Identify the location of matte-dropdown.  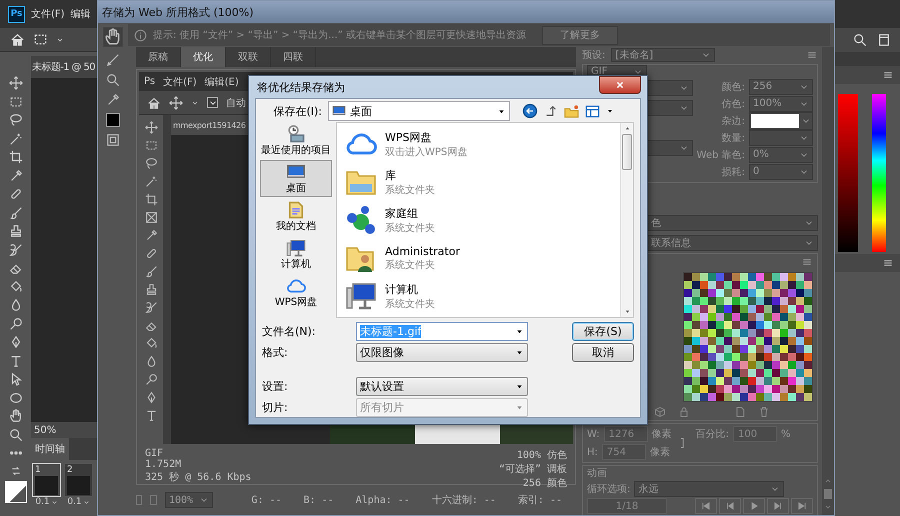
(781, 121).